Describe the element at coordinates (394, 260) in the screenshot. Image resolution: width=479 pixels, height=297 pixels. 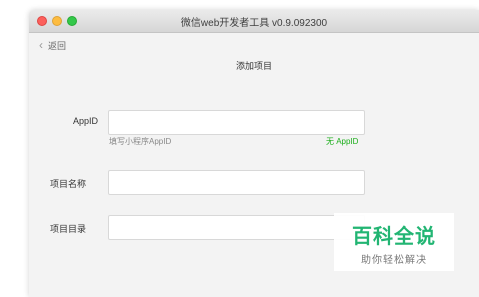
I see `watermark-subtitle: 助你轻松解决` at that location.